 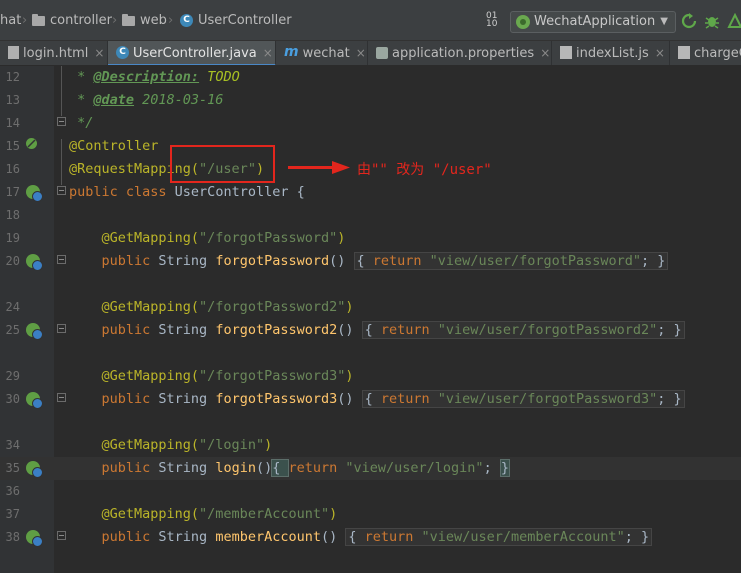 I want to click on code-line: 18, so click(x=370, y=215).